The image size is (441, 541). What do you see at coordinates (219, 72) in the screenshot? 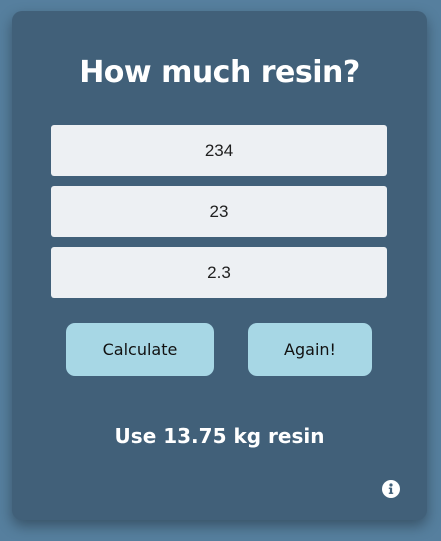
I see `page-title: How much resin?` at bounding box center [219, 72].